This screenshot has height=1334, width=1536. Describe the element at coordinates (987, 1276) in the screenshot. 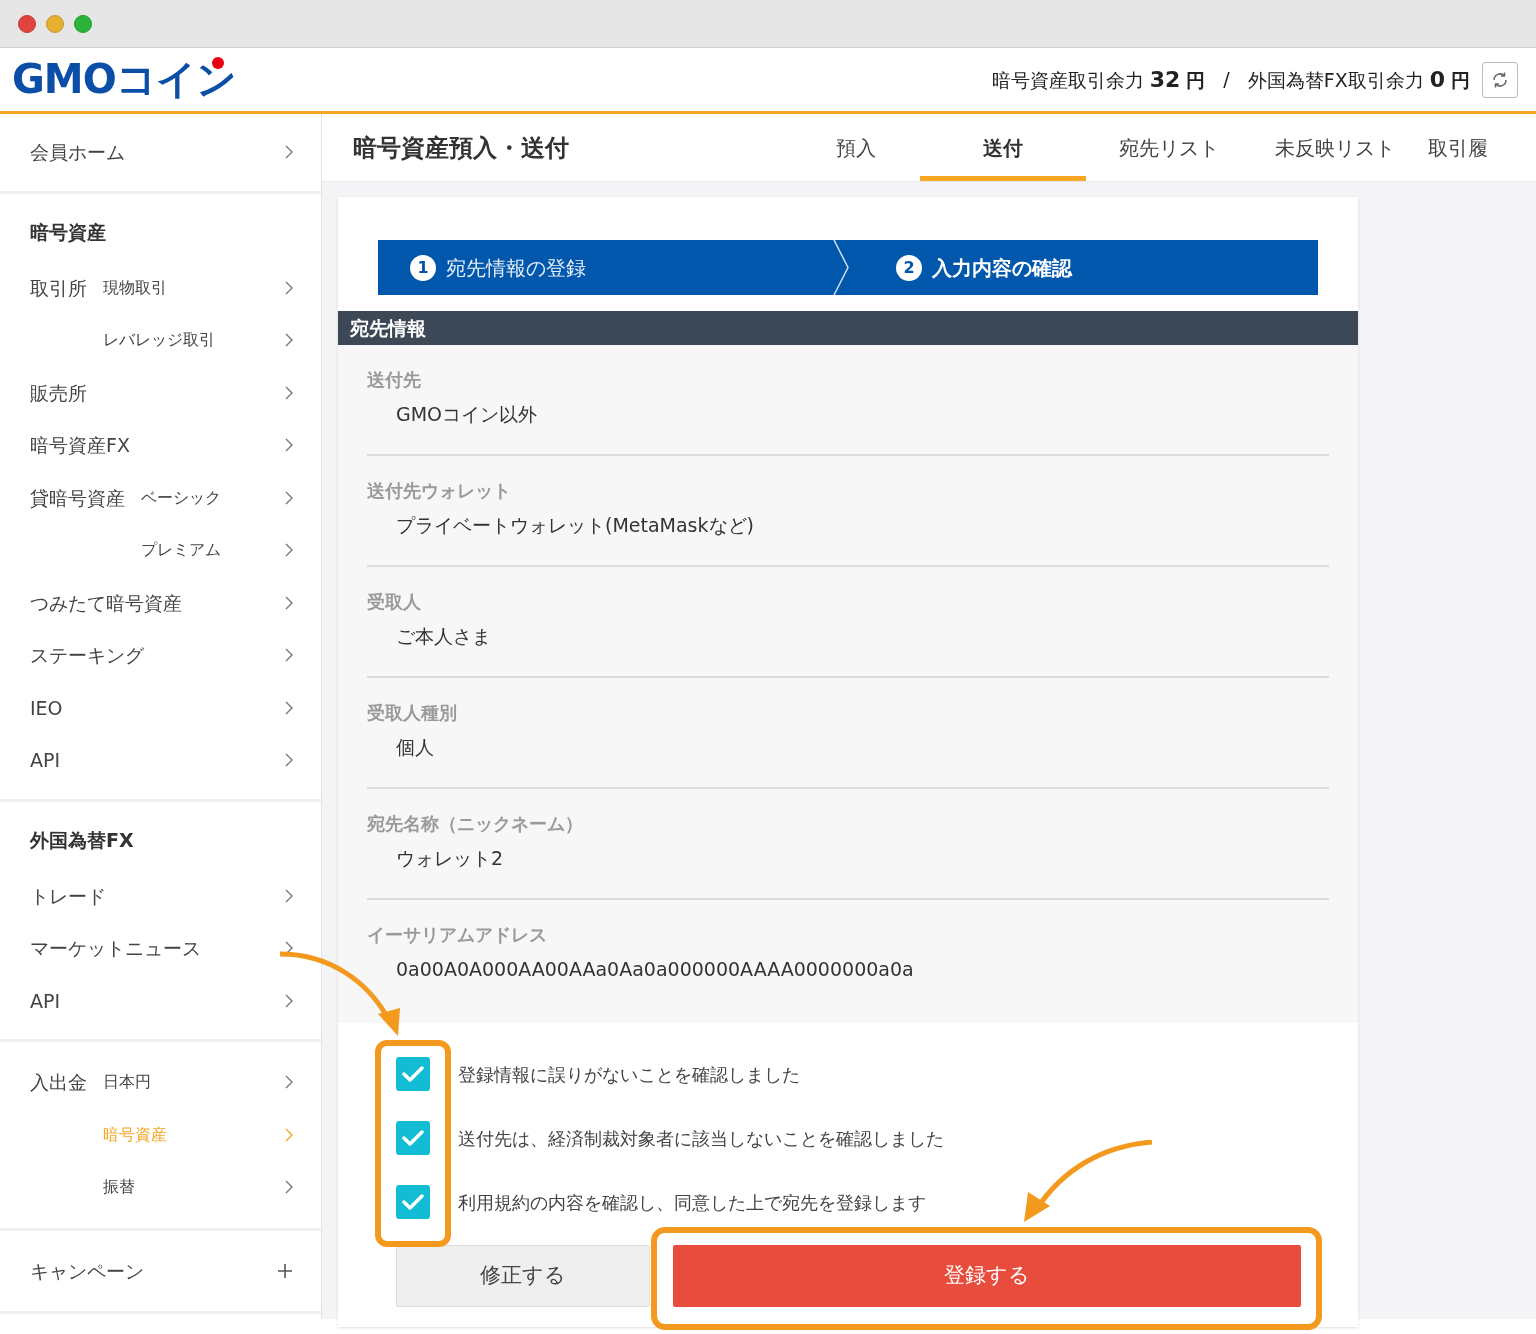

I see `register-button: 登録する` at that location.